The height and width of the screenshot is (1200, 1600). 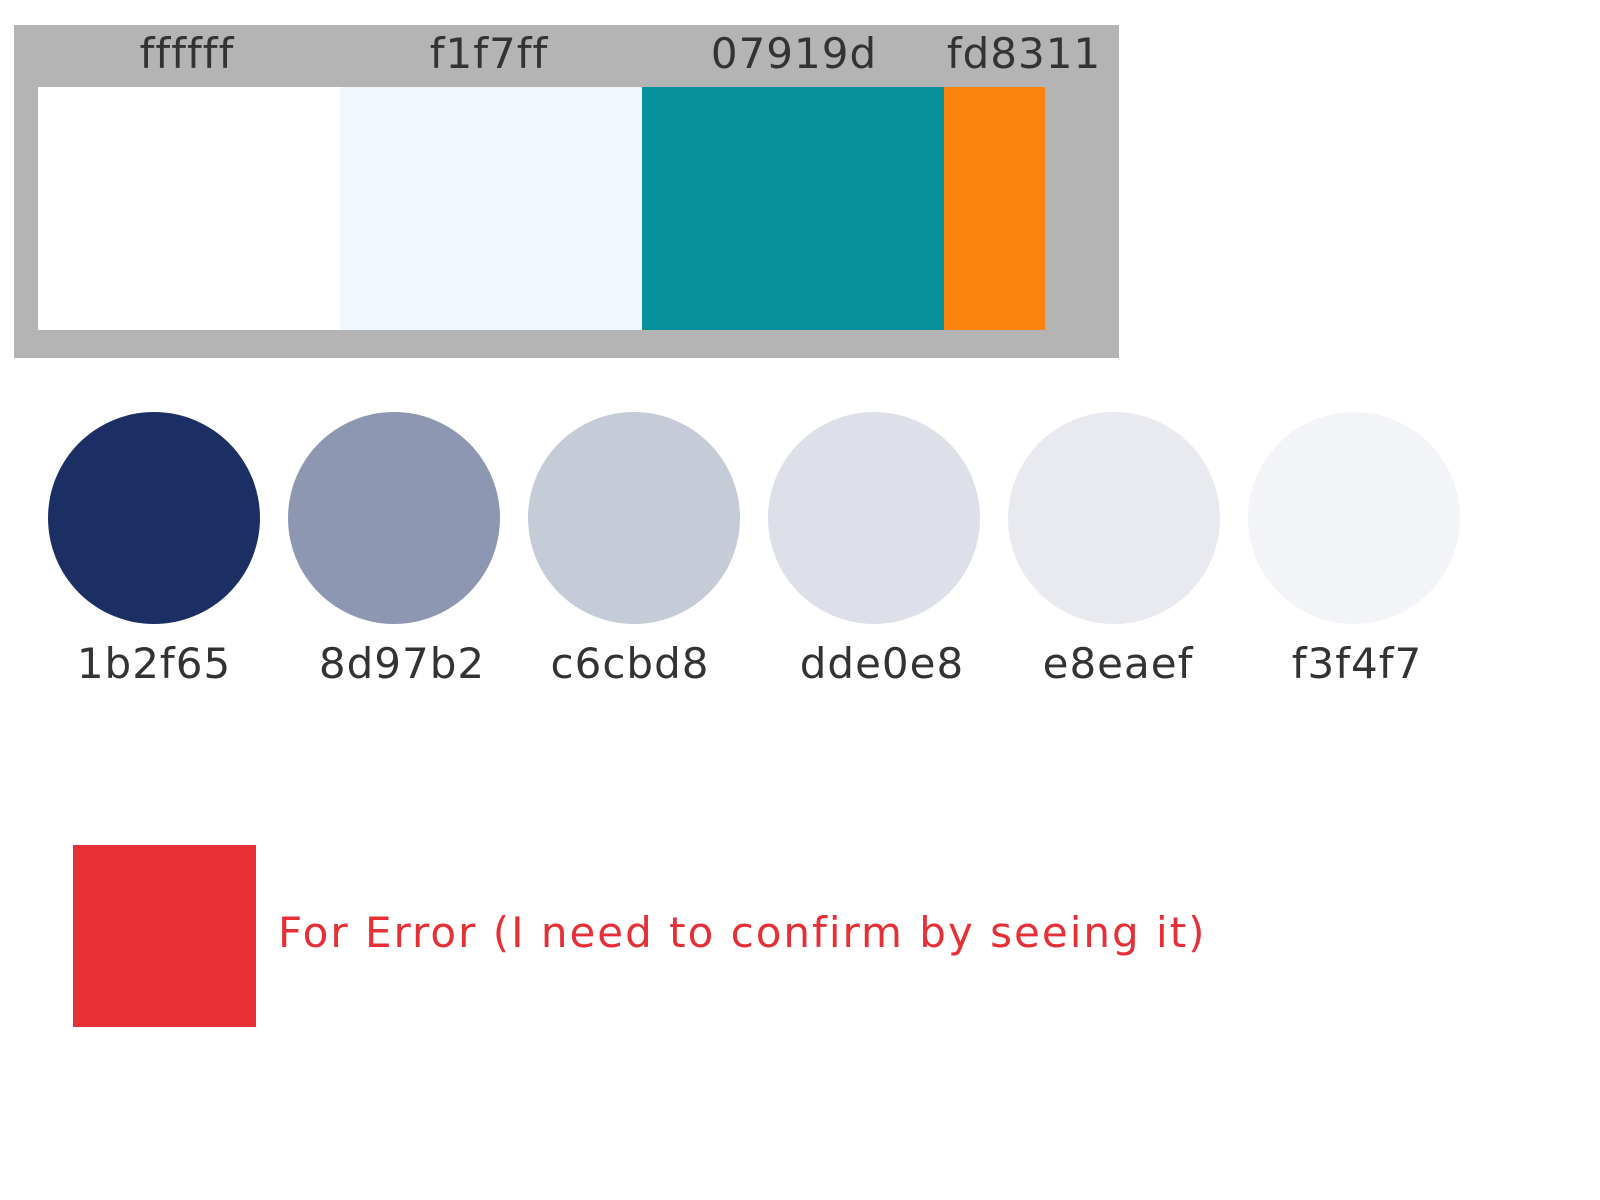 I want to click on circle-label-8d97b2: 8d97b2, so click(x=402, y=663).